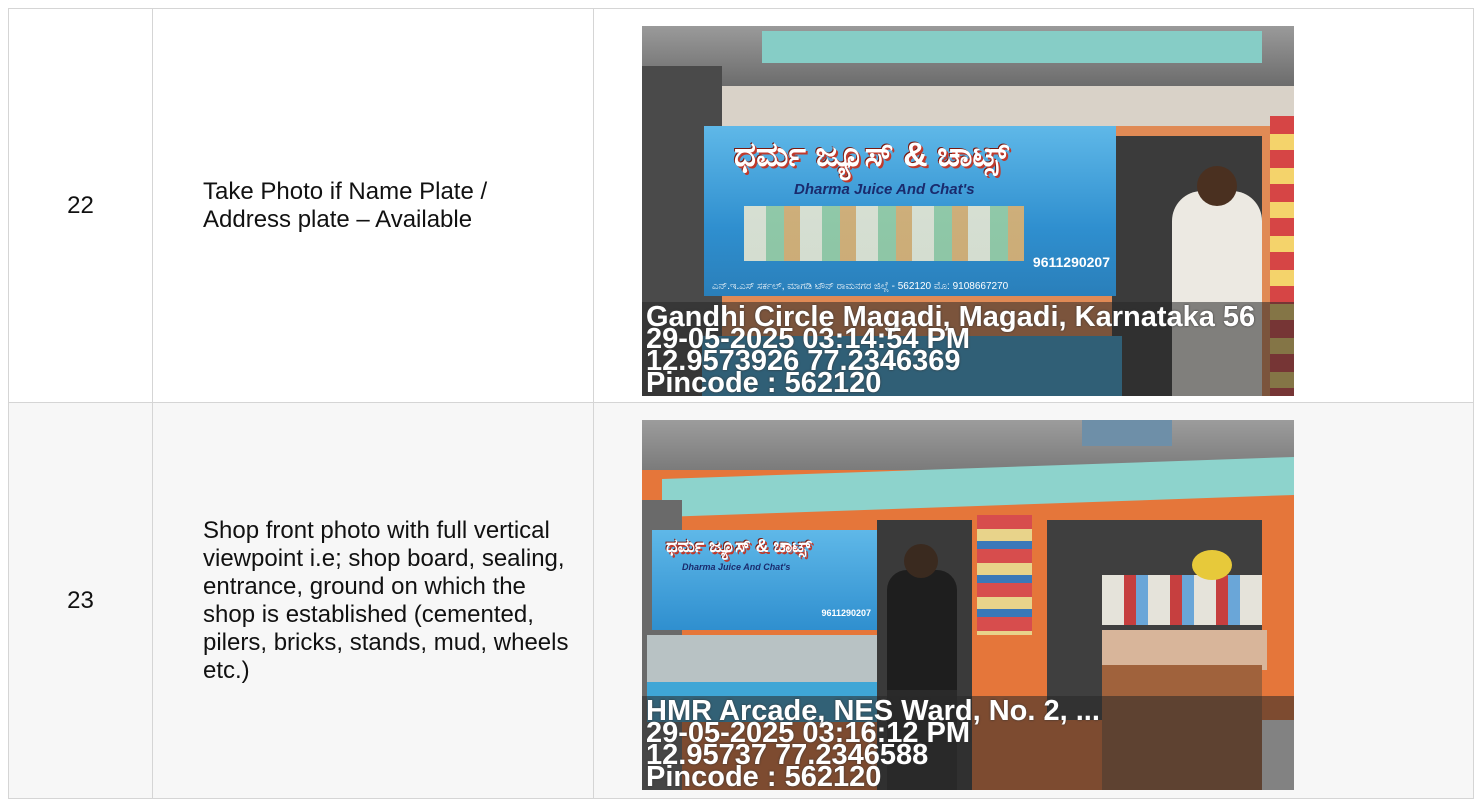  Describe the element at coordinates (80, 205) in the screenshot. I see `row-number: 22` at that location.